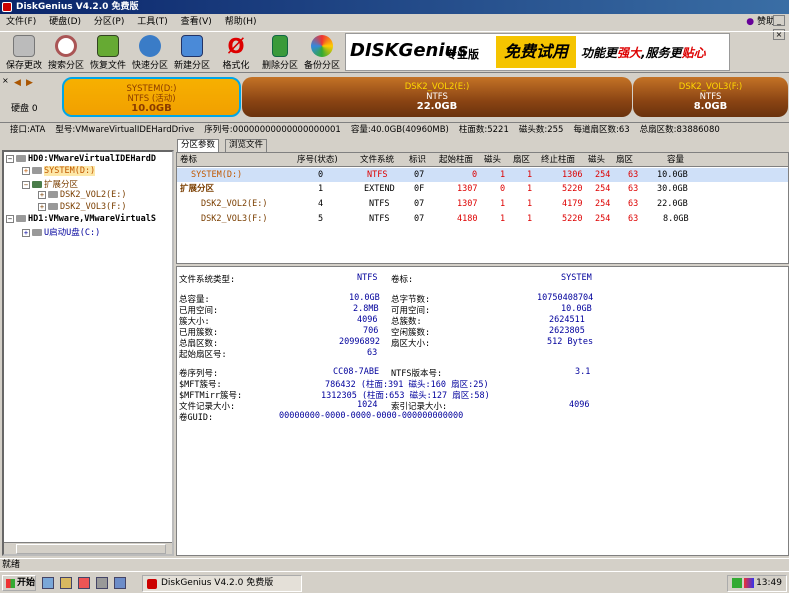 This screenshot has height=593, width=789. What do you see at coordinates (322, 46) in the screenshot?
I see `backup-icon` at bounding box center [322, 46].